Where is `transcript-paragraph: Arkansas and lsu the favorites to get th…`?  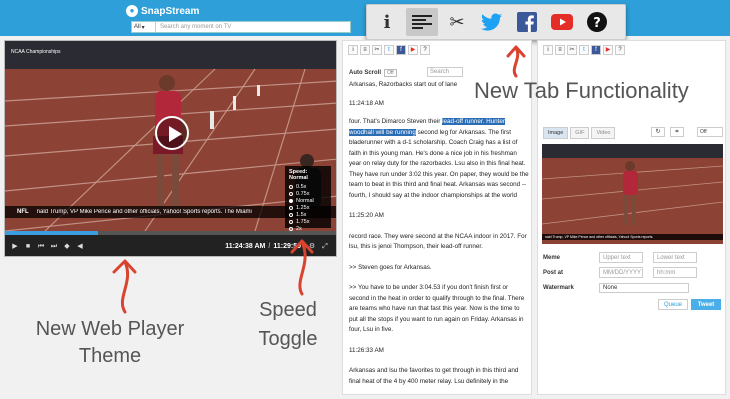 transcript-paragraph: Arkansas and lsu the favorites to get th… is located at coordinates (434, 376).